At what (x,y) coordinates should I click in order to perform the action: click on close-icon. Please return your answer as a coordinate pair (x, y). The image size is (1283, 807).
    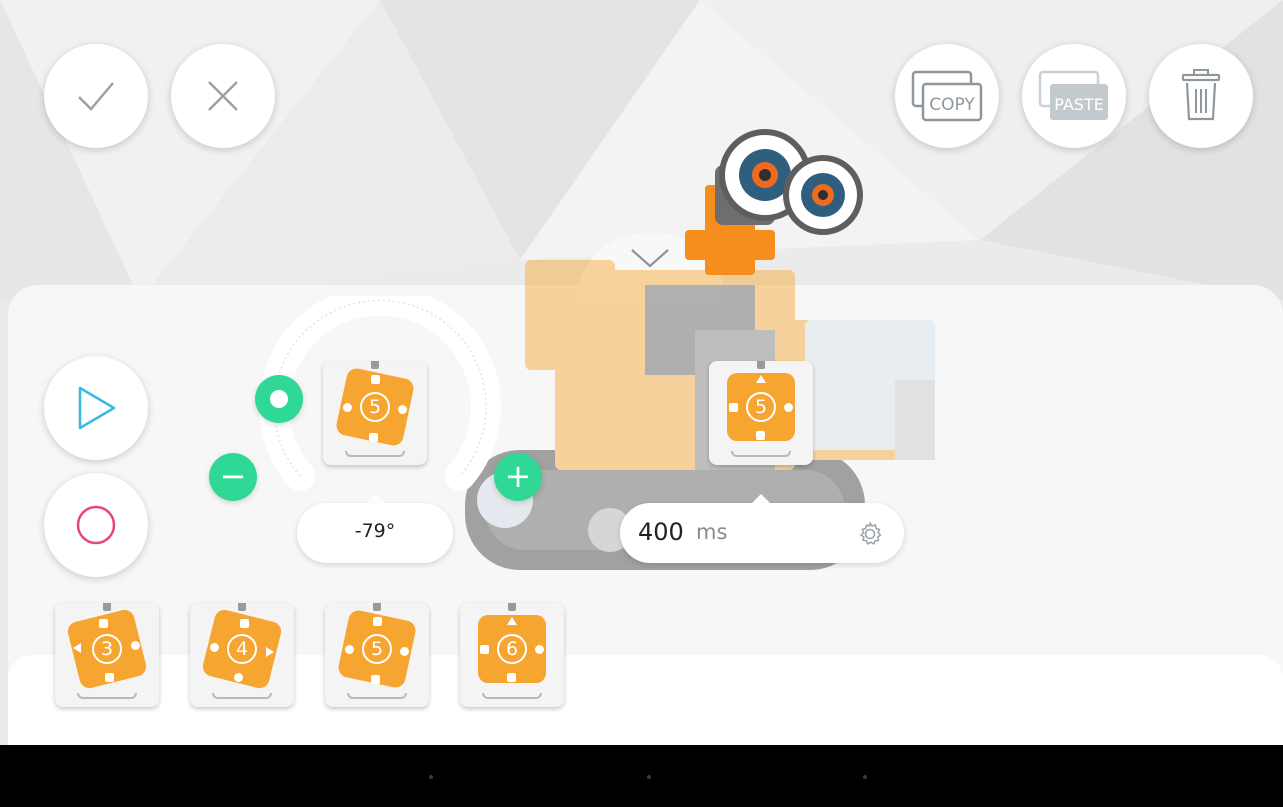
    Looking at the image, I should click on (223, 96).